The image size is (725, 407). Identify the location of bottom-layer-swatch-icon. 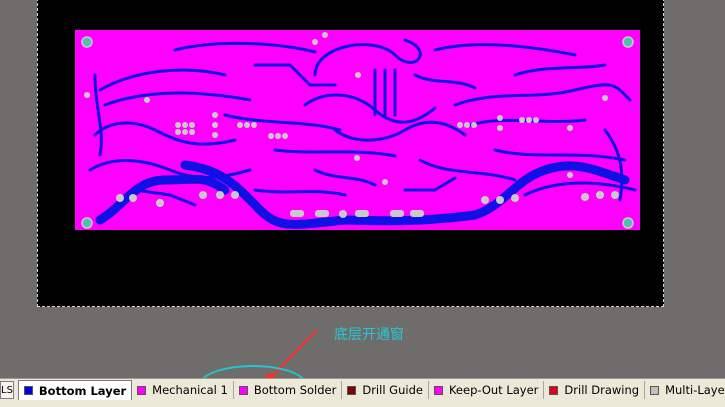
(28, 390).